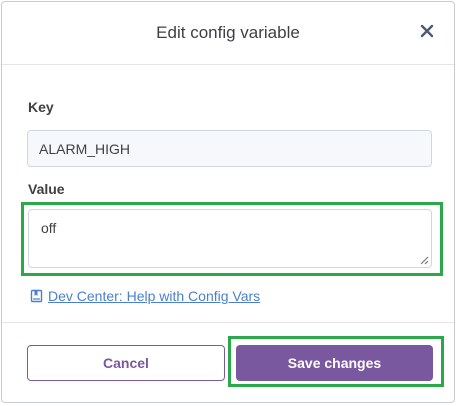 This screenshot has height=406, width=458. I want to click on help-config-vars-link: Dev Center: Help with Config Vars, so click(145, 296).